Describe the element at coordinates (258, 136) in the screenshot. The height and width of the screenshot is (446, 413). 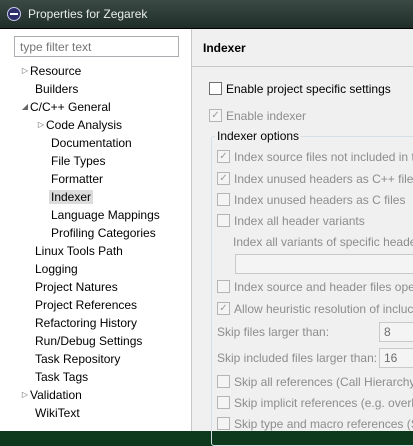
I see `indexer-options-label: Indexer options` at that location.